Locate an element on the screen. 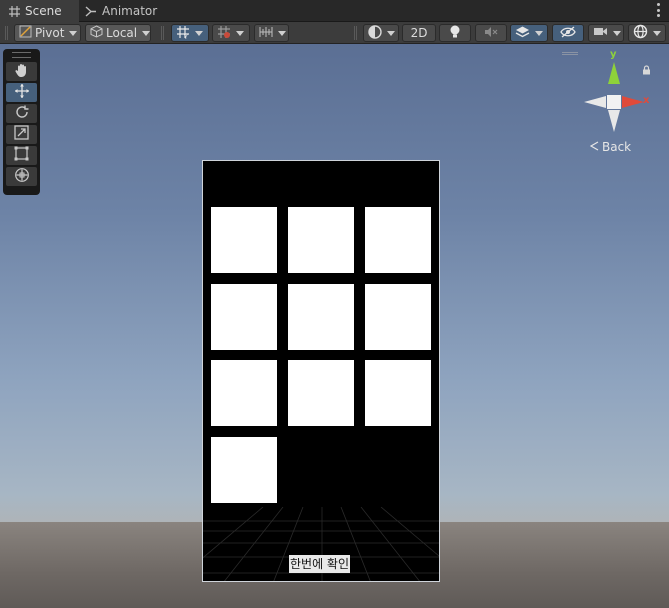  hand-icon is located at coordinates (22, 72).